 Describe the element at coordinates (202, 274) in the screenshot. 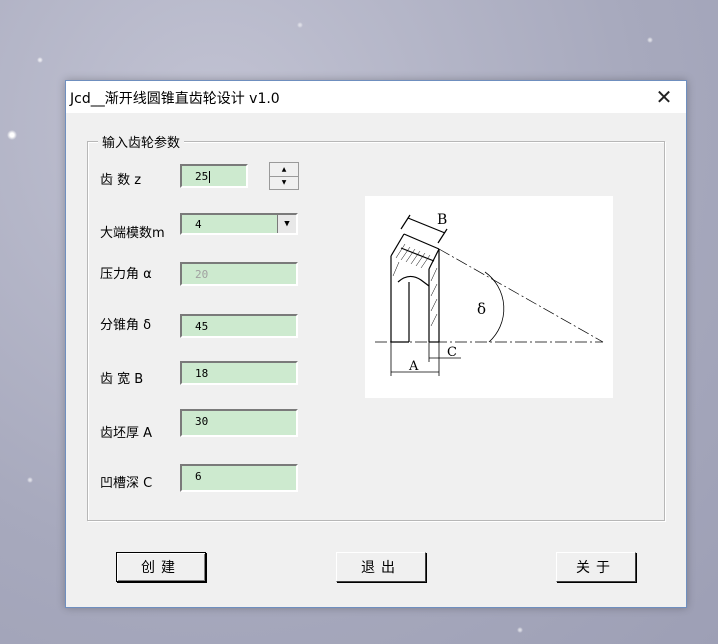

I see `pressure-angle-value: 20` at that location.